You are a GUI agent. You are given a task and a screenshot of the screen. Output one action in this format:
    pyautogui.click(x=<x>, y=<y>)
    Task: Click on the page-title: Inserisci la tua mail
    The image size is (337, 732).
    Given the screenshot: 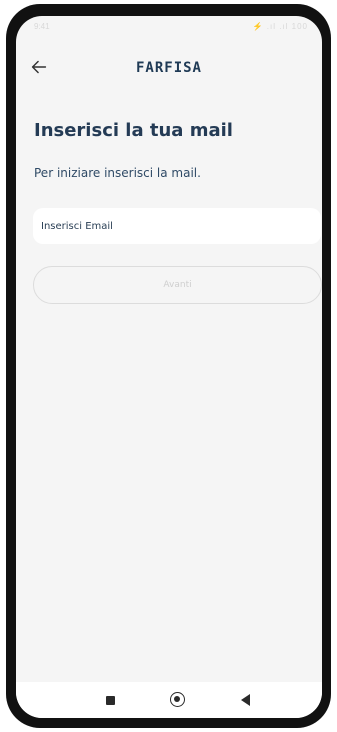 What is the action you would take?
    pyautogui.click(x=133, y=130)
    